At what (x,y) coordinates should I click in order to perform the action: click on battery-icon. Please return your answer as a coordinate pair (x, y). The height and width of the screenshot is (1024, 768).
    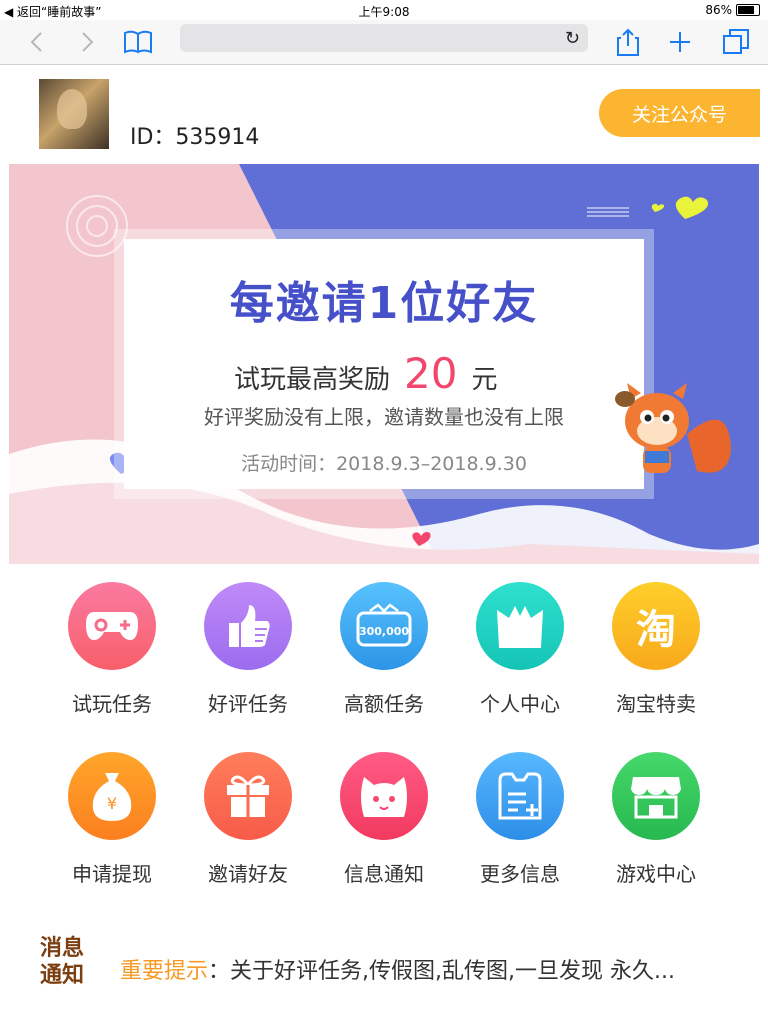
    Looking at the image, I should click on (748, 10).